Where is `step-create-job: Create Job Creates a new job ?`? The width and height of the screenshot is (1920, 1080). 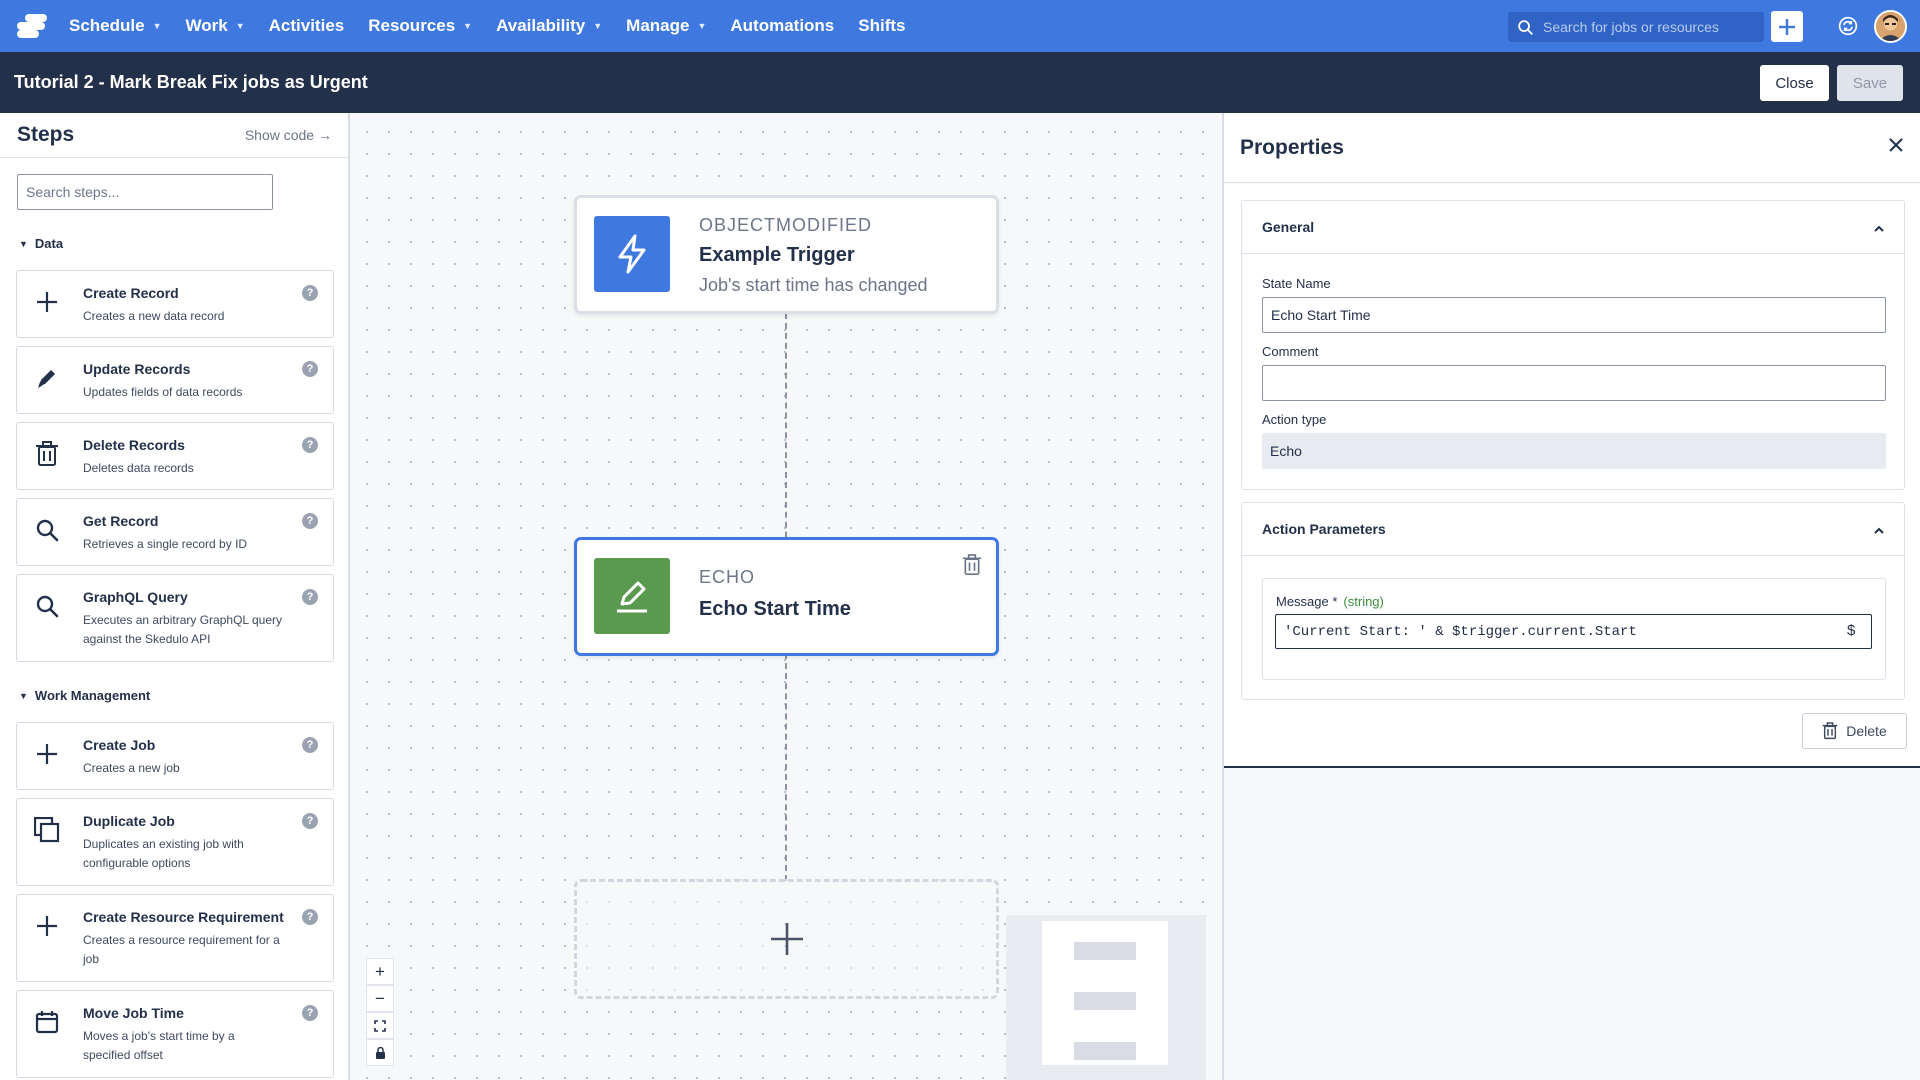 step-create-job: Create Job Creates a new job ? is located at coordinates (175, 756).